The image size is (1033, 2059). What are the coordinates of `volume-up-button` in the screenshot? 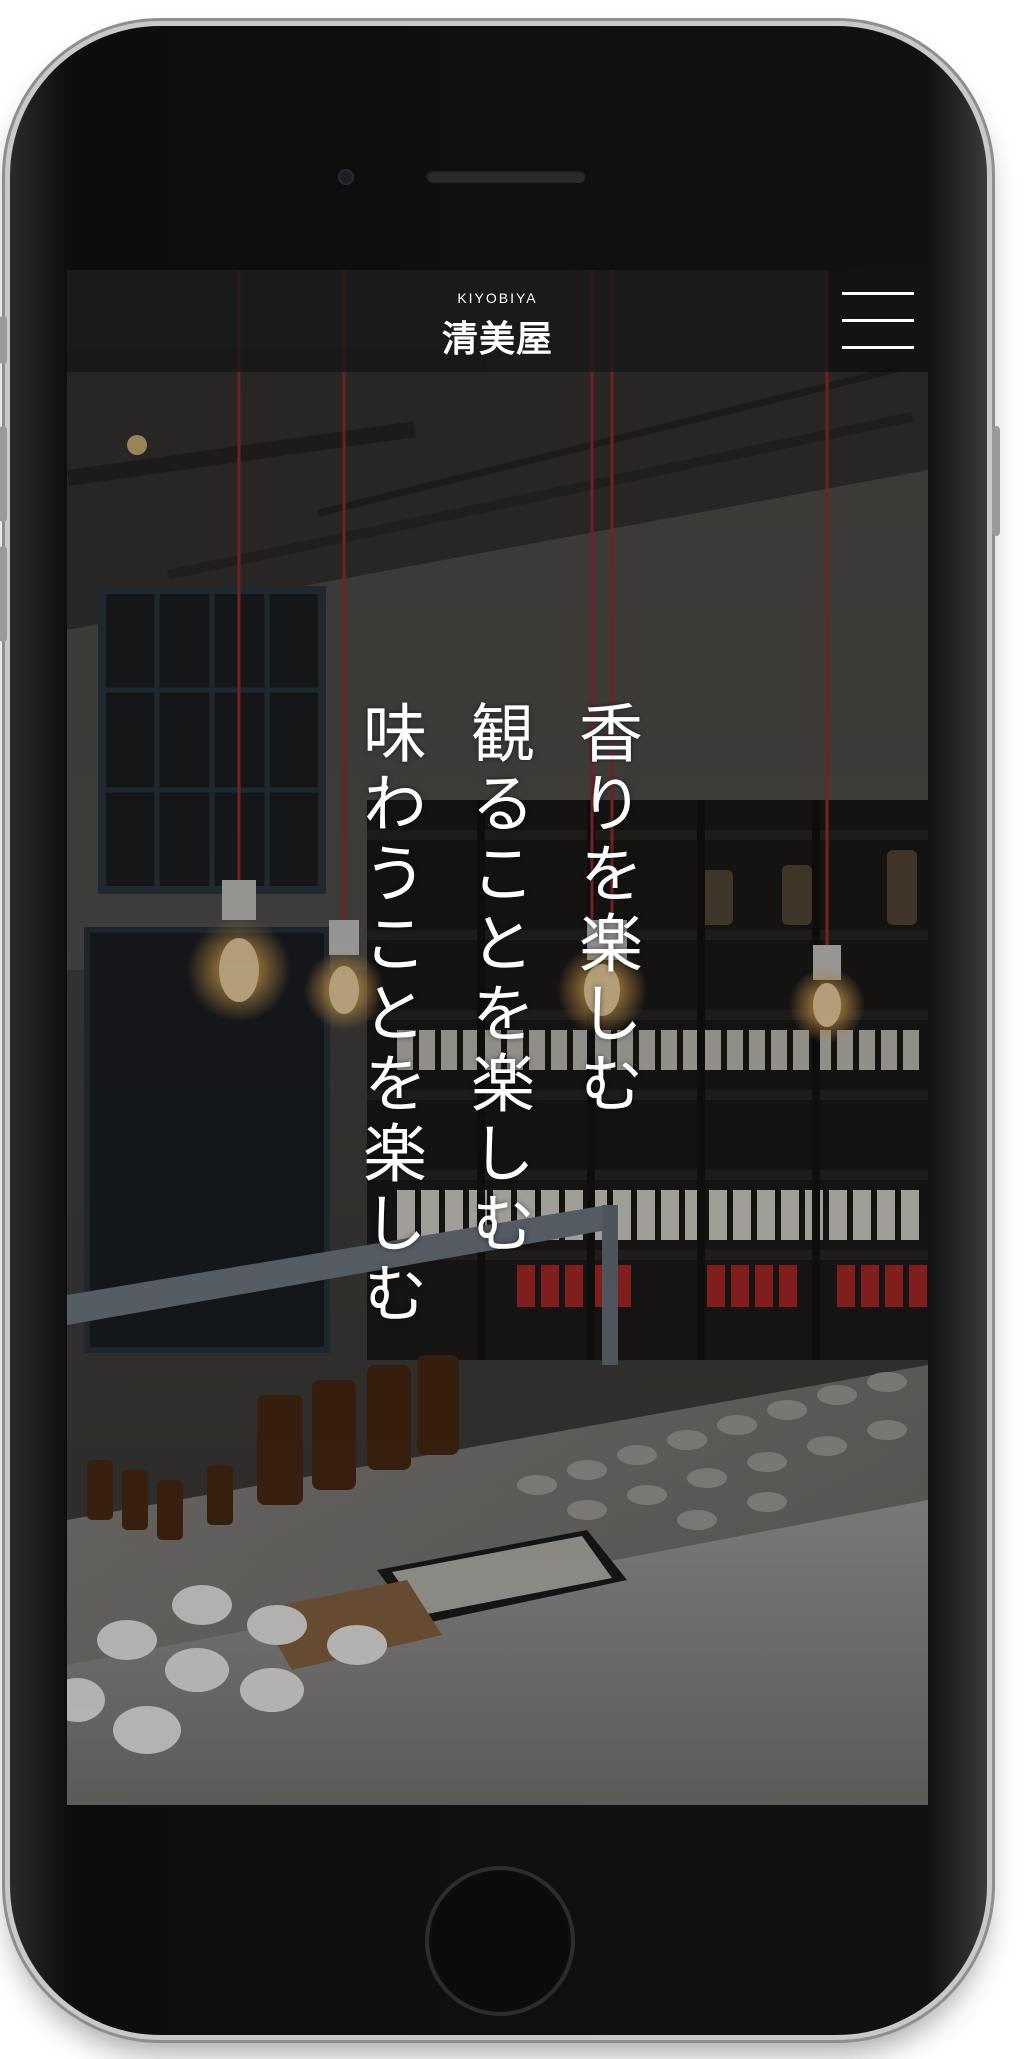 It's located at (3, 474).